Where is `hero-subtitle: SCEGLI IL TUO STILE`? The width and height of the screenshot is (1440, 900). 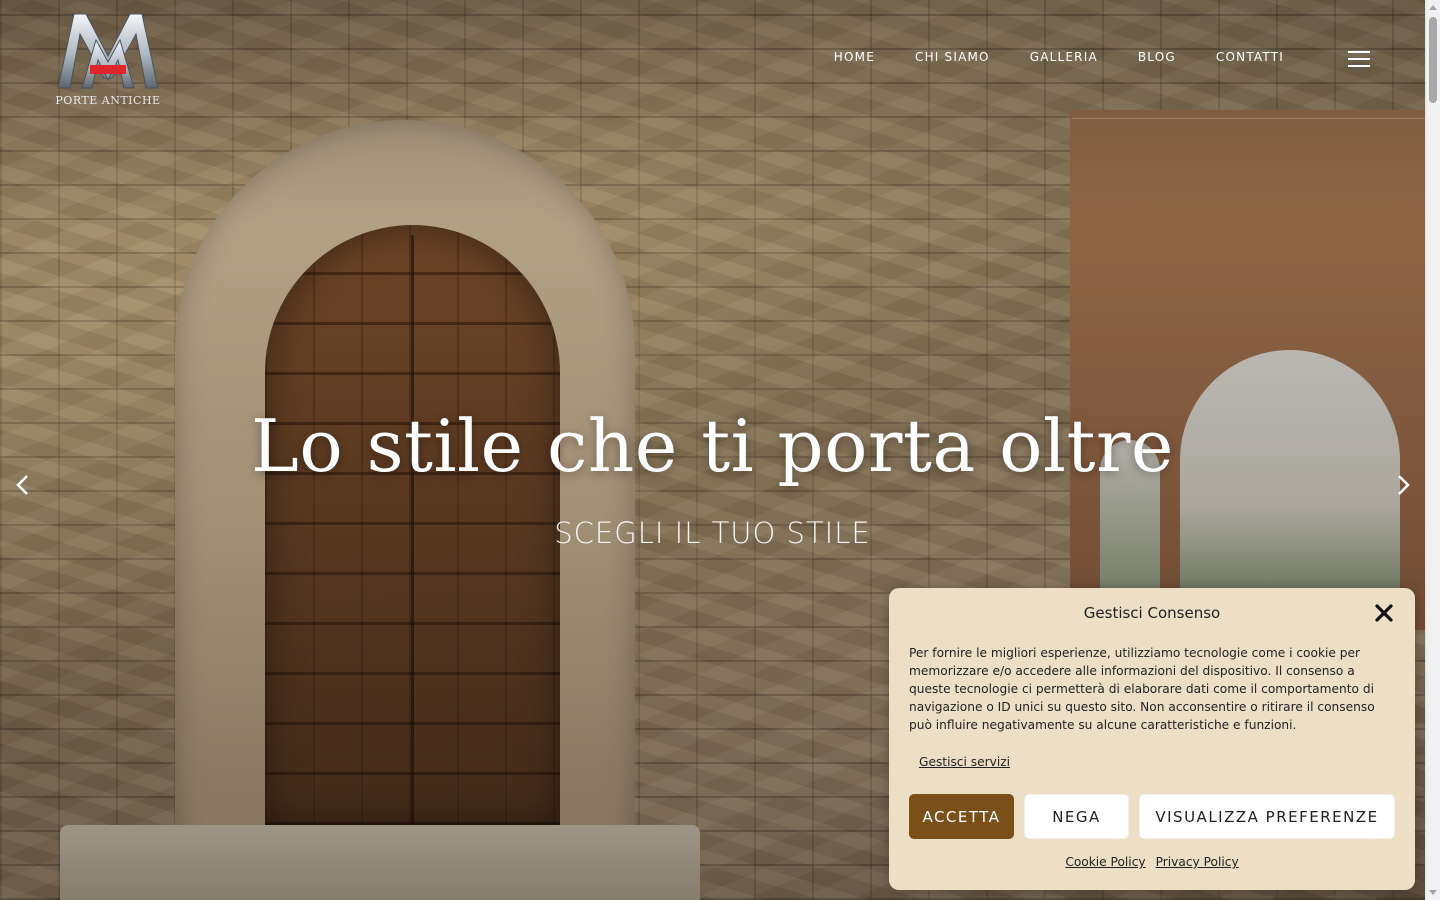 hero-subtitle: SCEGLI IL TUO STILE is located at coordinates (712, 533).